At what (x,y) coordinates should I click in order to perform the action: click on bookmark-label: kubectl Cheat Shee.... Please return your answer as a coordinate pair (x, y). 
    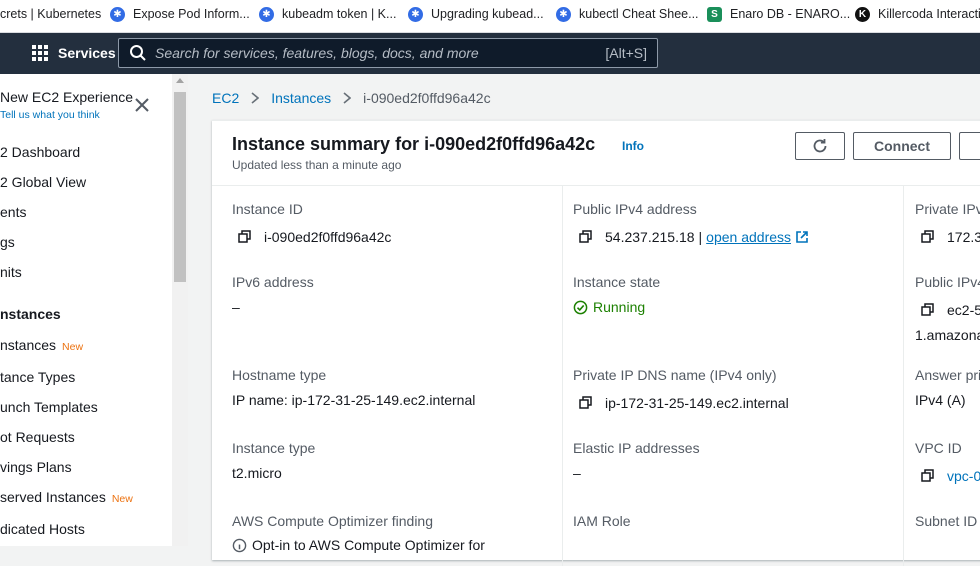
    Looking at the image, I should click on (639, 14).